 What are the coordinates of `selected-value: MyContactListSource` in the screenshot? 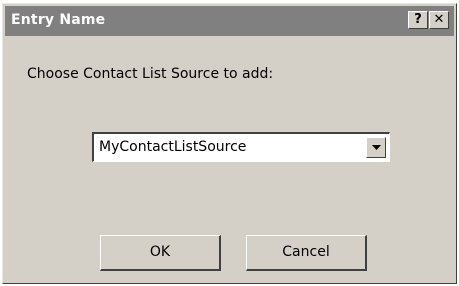 It's located at (173, 147).